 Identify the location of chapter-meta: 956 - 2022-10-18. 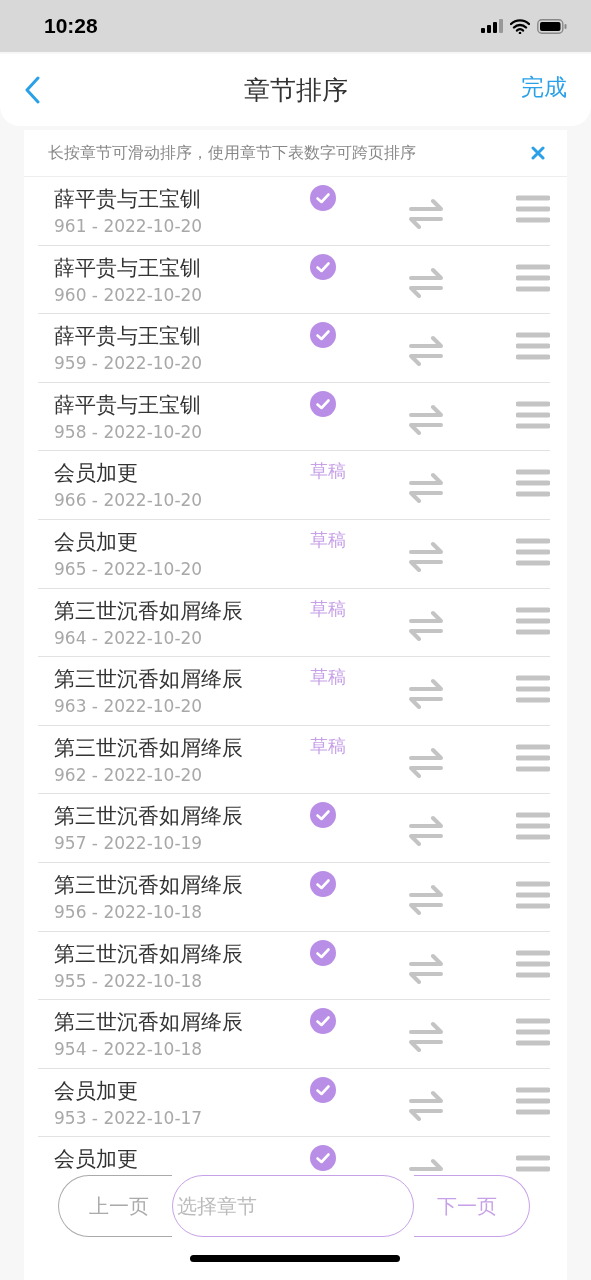
(129, 912).